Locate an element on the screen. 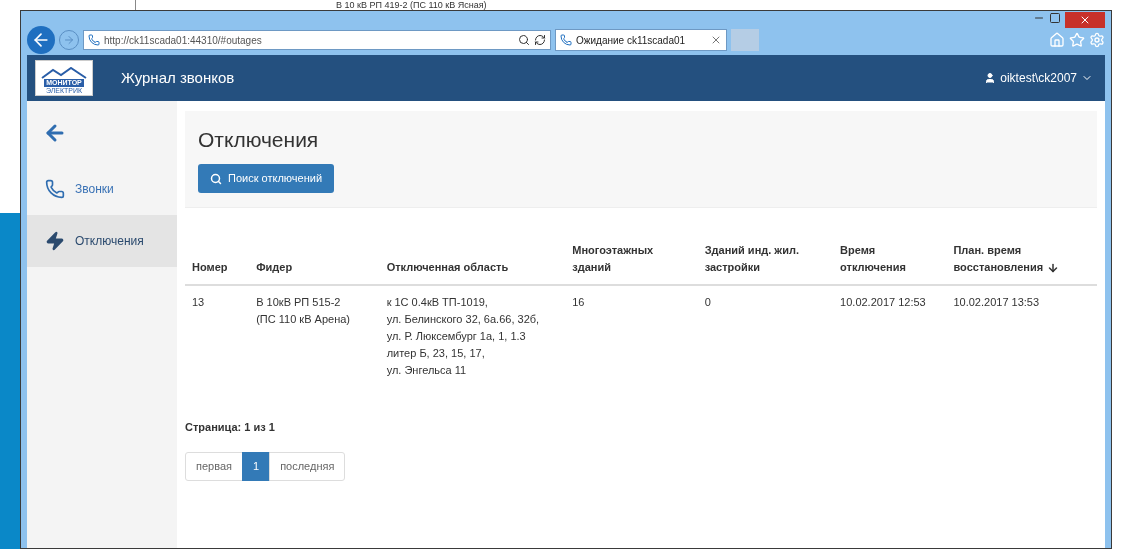 The image size is (1121, 549). table-cell: 13 is located at coordinates (198, 302).